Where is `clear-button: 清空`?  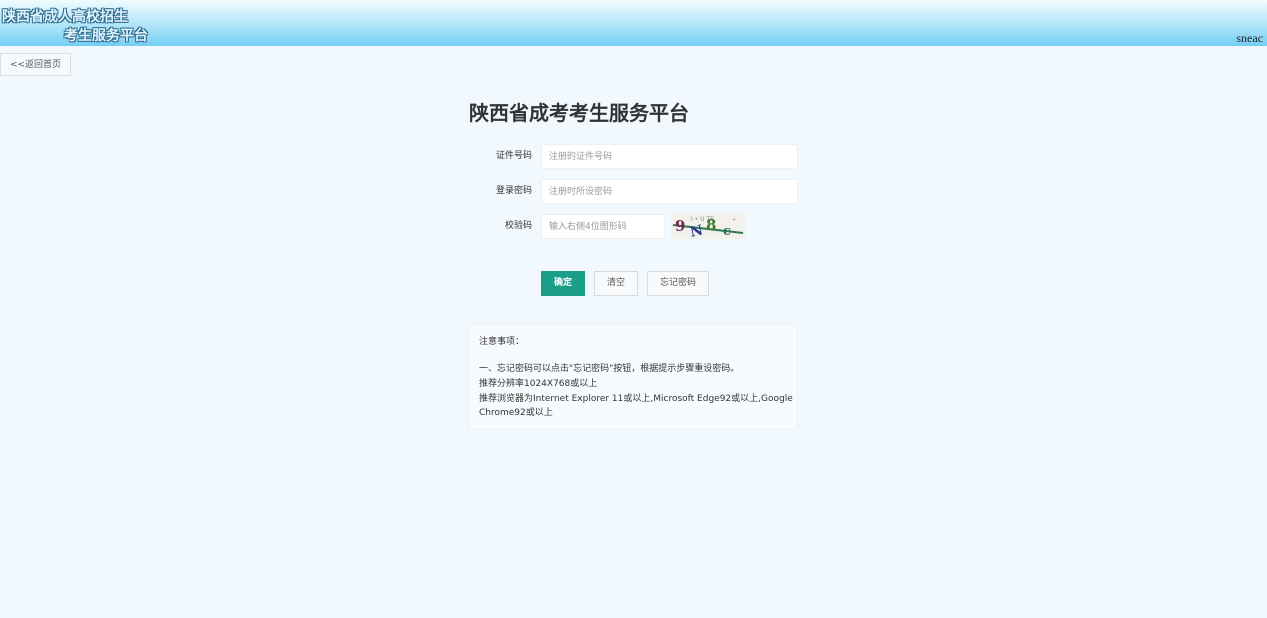 clear-button: 清空 is located at coordinates (616, 283).